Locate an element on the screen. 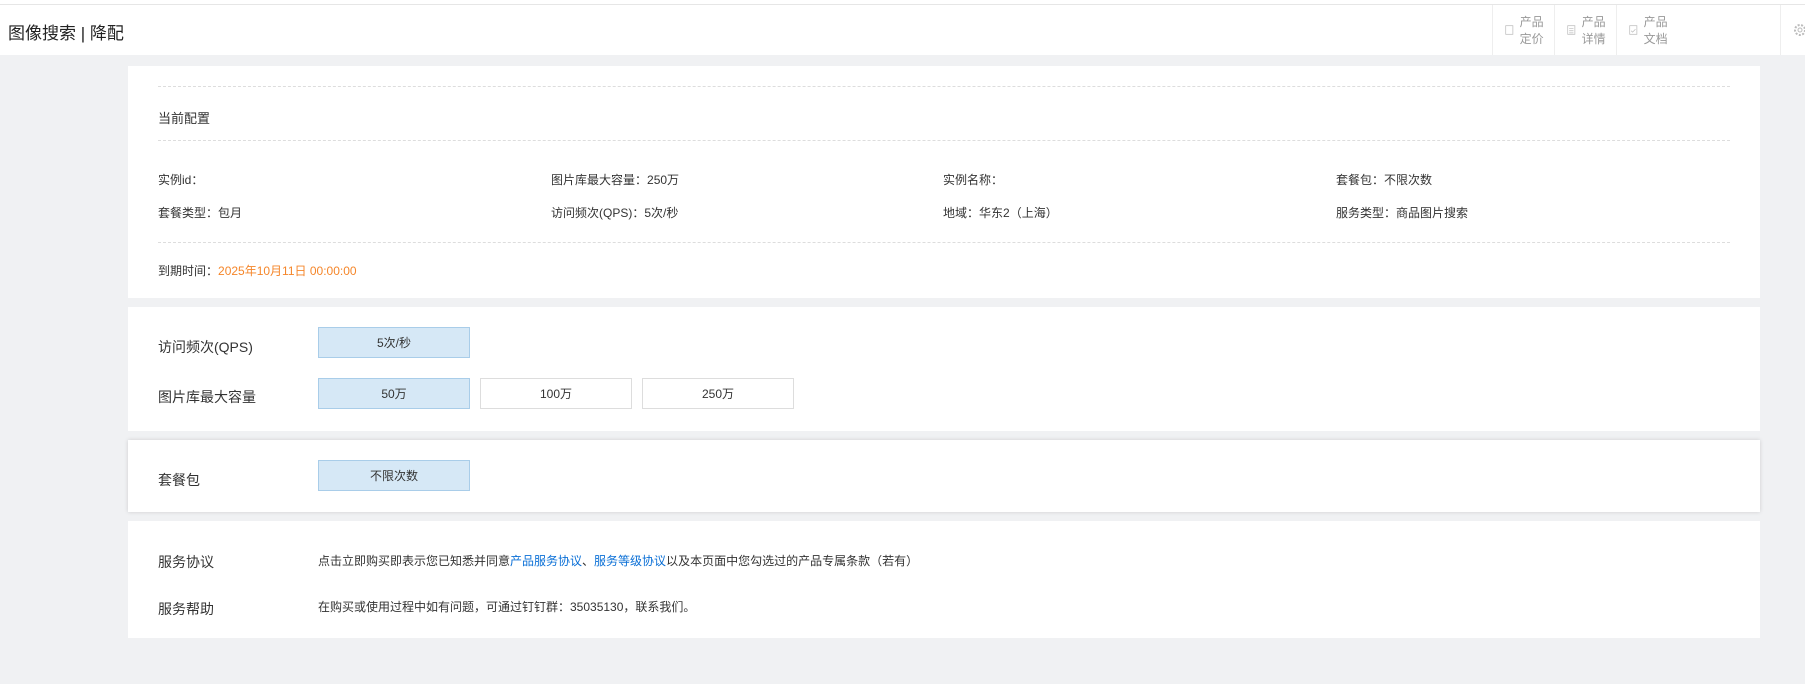 Image resolution: width=1805 pixels, height=684 pixels. product-service-agreement-link: 产品服务协议 is located at coordinates (546, 561).